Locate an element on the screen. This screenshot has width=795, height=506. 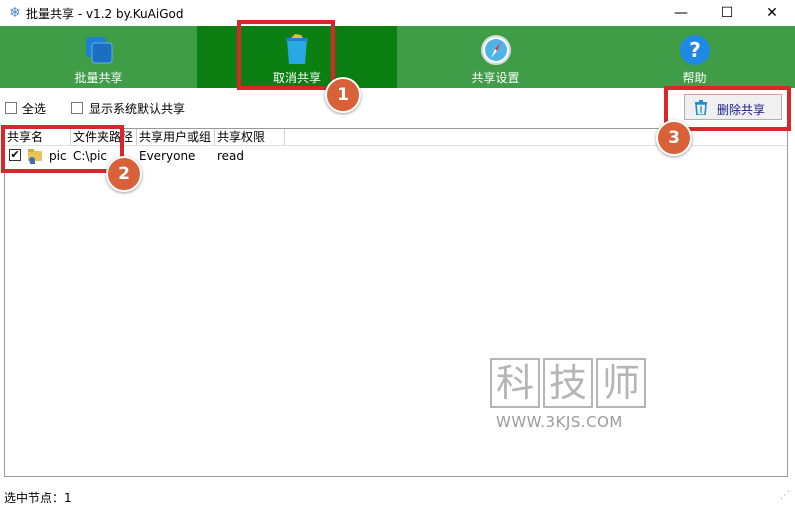
help-icon: ? is located at coordinates (694, 50).